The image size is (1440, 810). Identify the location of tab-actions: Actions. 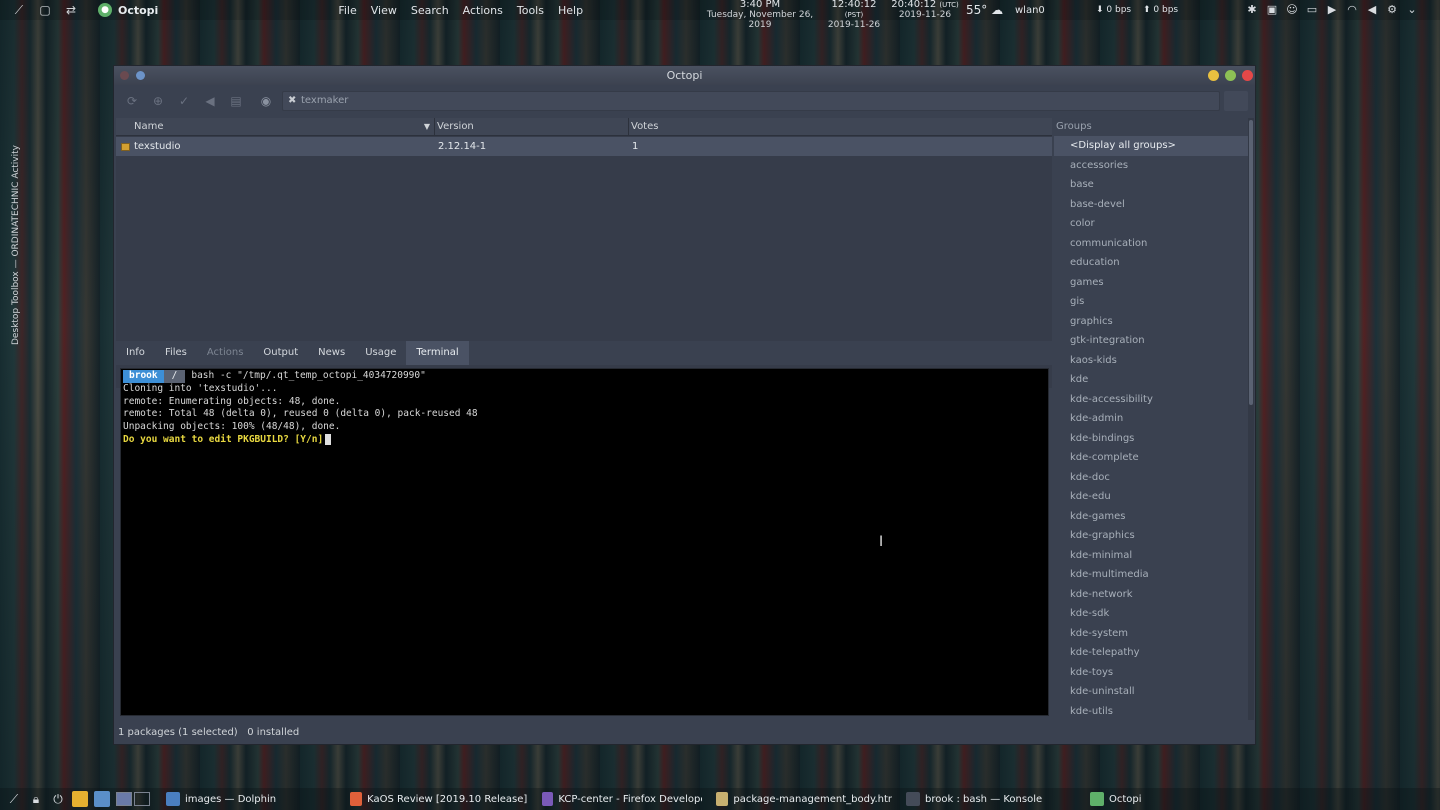
(225, 353).